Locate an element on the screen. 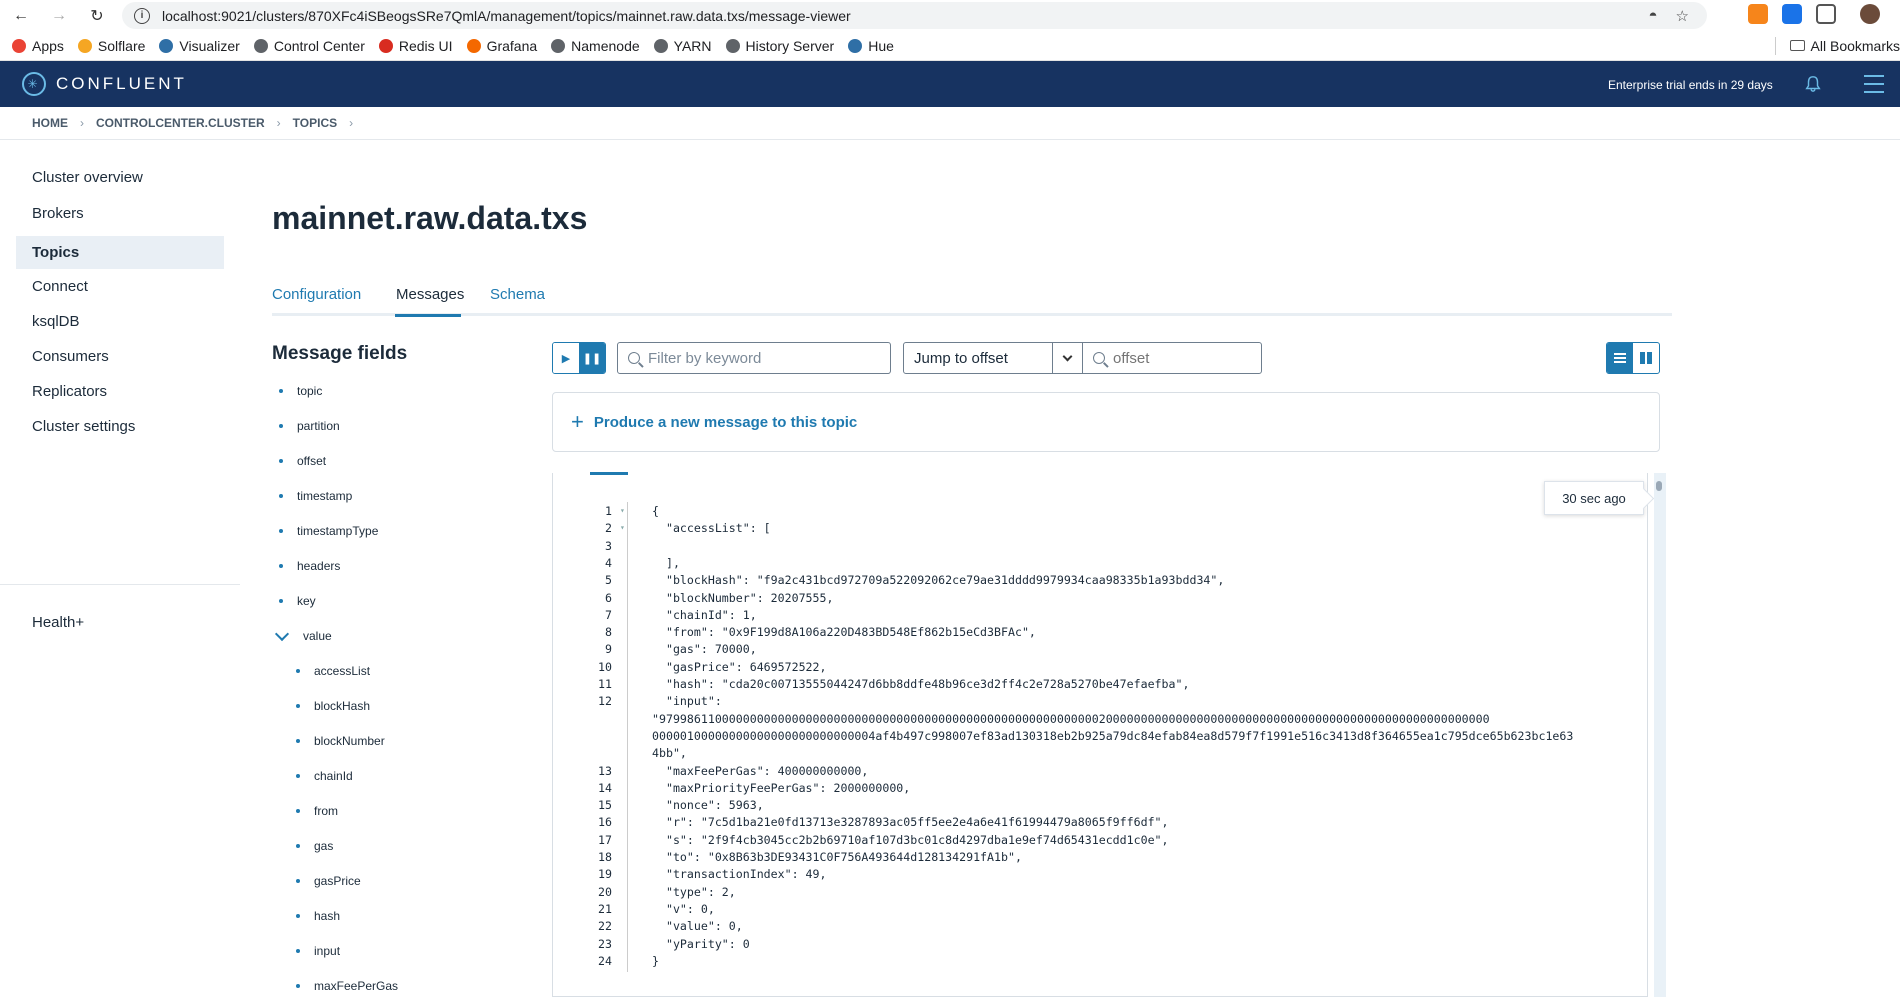  line-number: 5 is located at coordinates (608, 580).